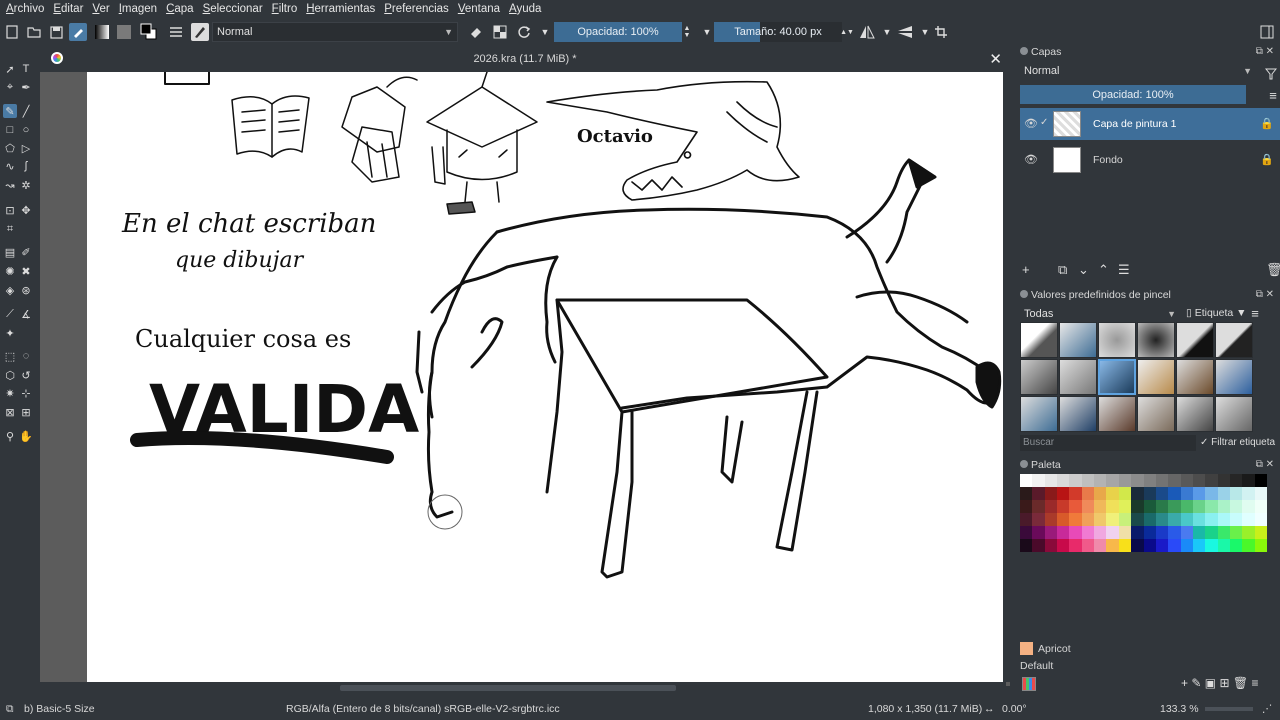  Describe the element at coordinates (1143, 513) in the screenshot. I see `palette-swatch-grid` at that location.